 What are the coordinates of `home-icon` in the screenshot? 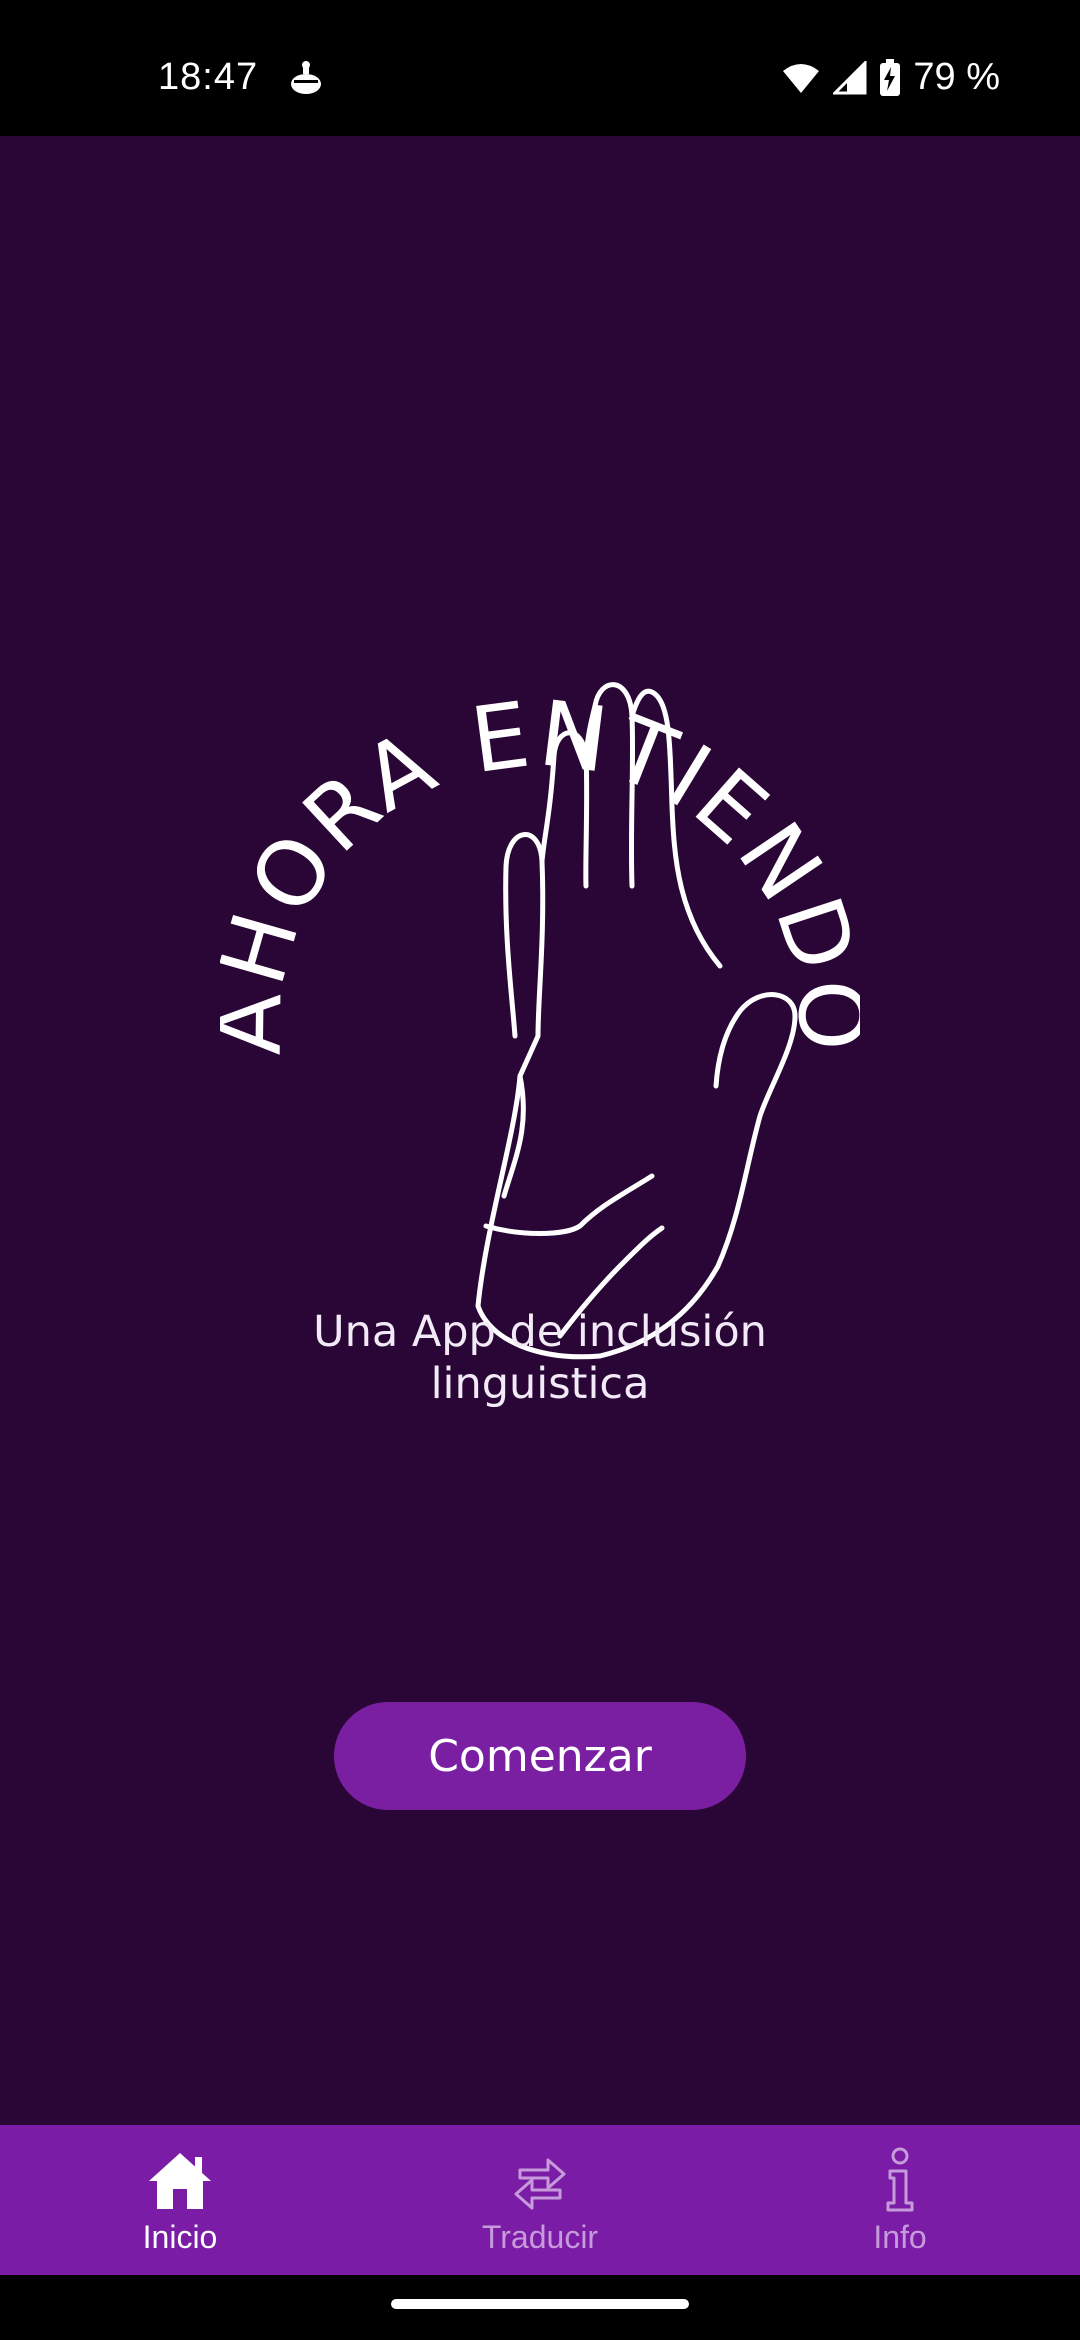 It's located at (180, 2180).